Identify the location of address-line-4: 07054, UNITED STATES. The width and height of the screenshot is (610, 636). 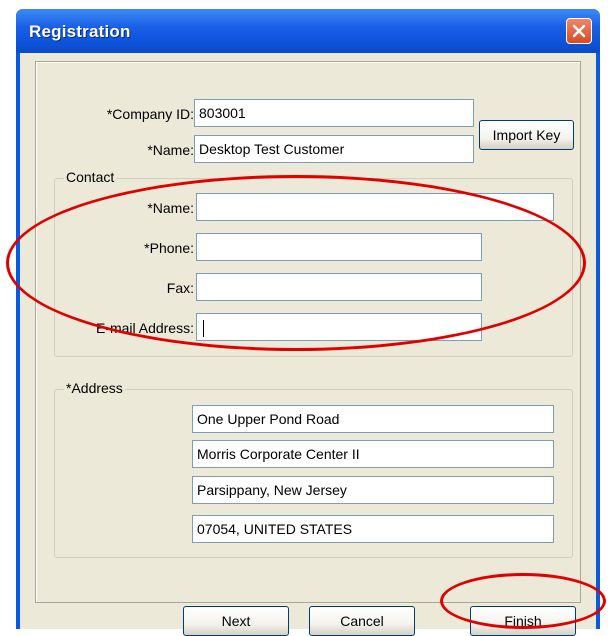
(373, 529).